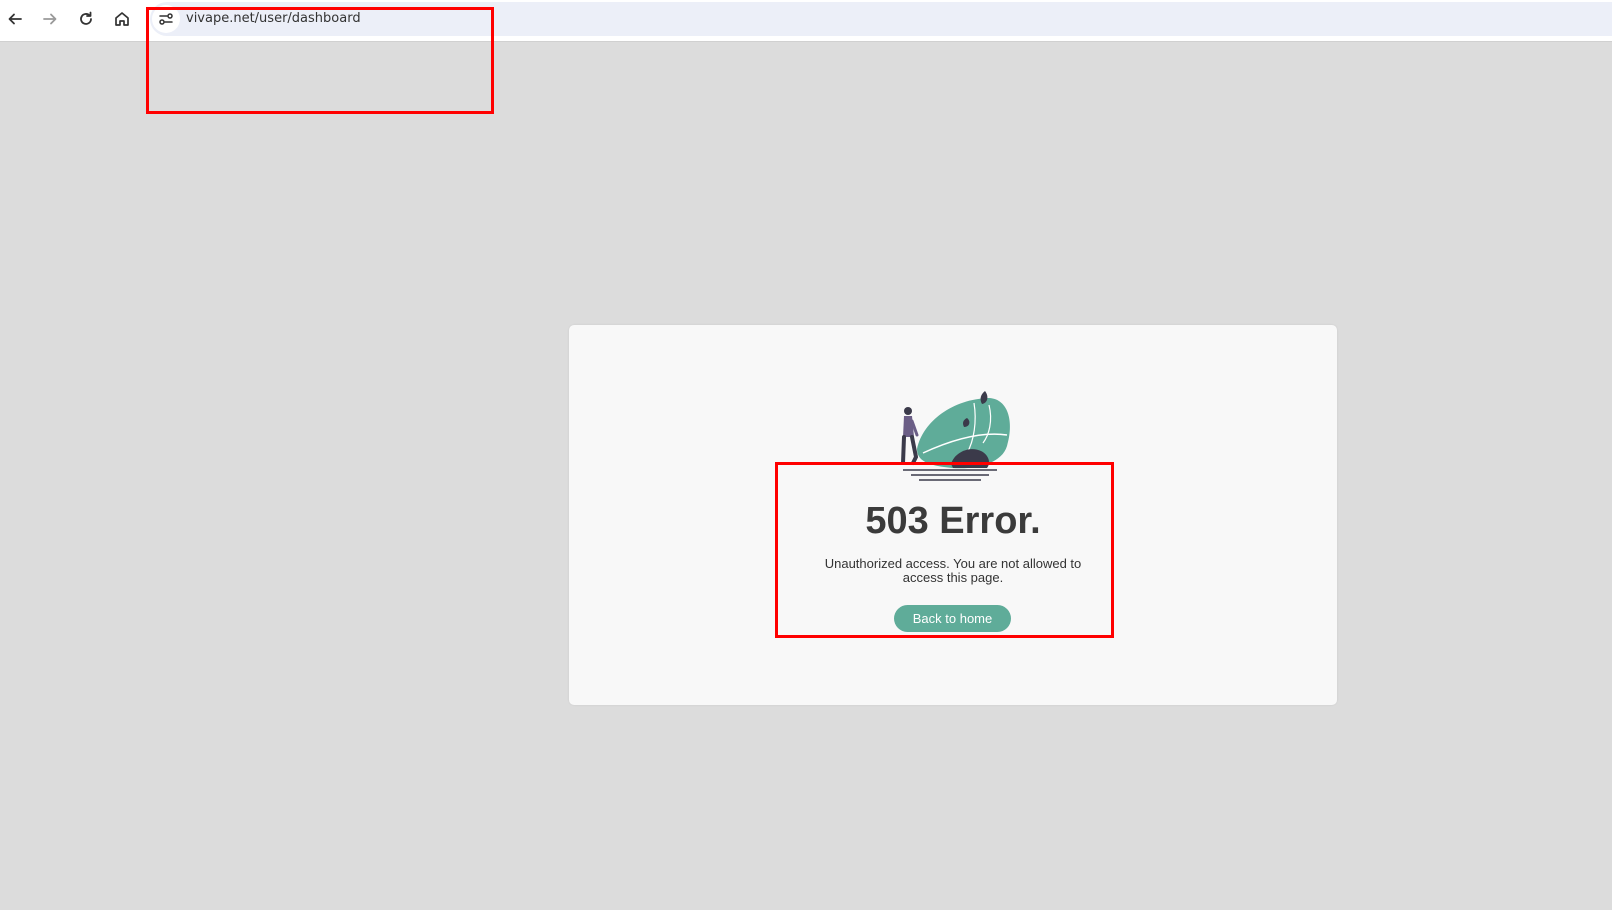 This screenshot has width=1612, height=910. I want to click on browser-toolbar: vivape.net/user/dashboard, so click(806, 21).